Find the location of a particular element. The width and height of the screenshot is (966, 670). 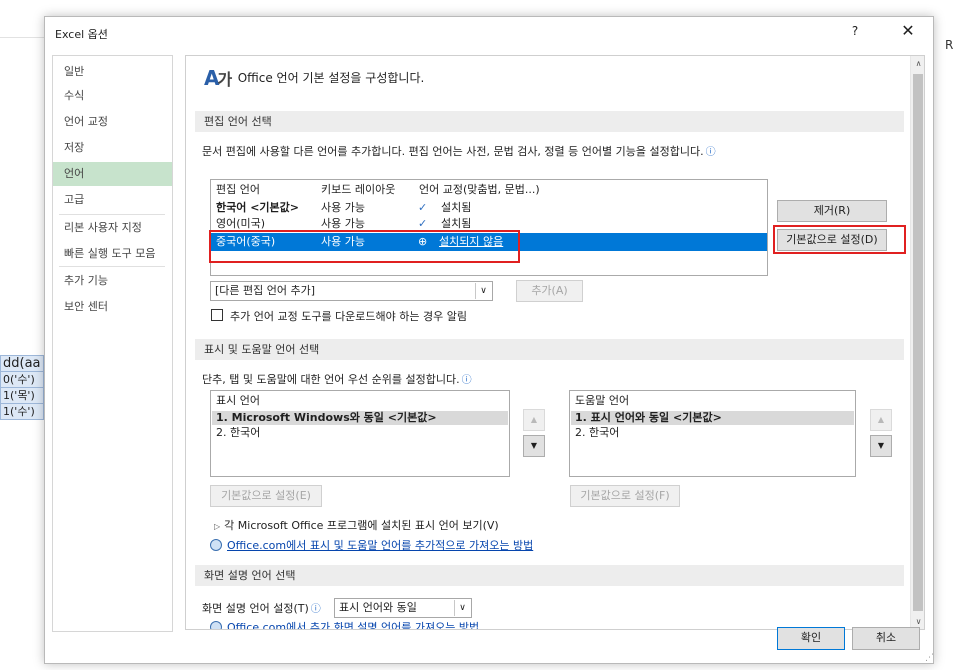

list-title: 표시 언어 is located at coordinates (238, 400).